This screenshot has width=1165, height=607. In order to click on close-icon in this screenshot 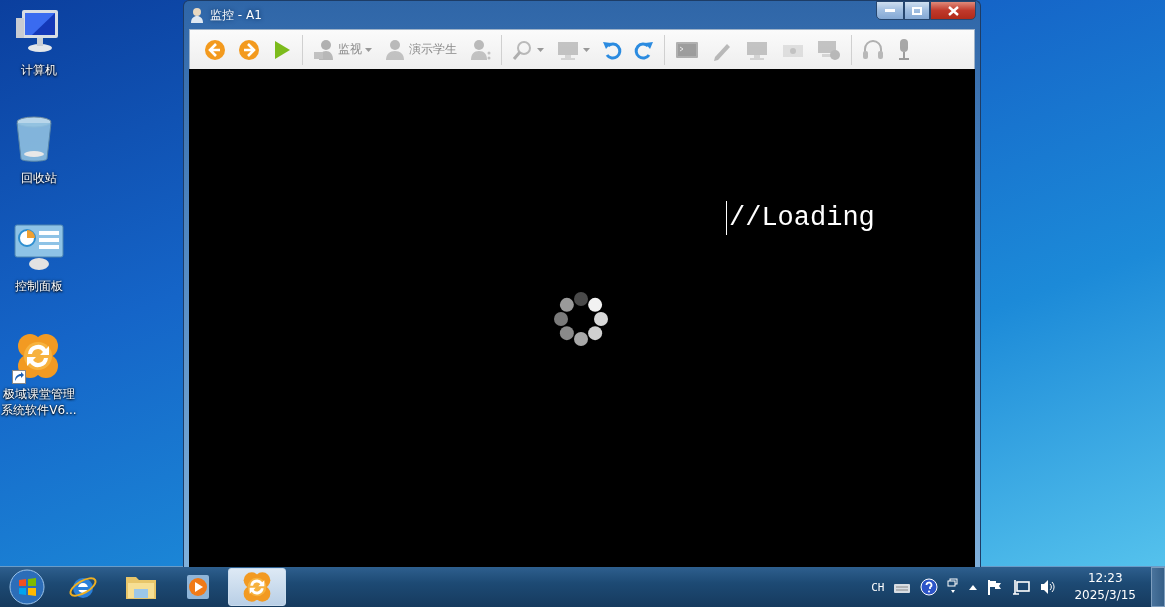, I will do `click(953, 10)`.